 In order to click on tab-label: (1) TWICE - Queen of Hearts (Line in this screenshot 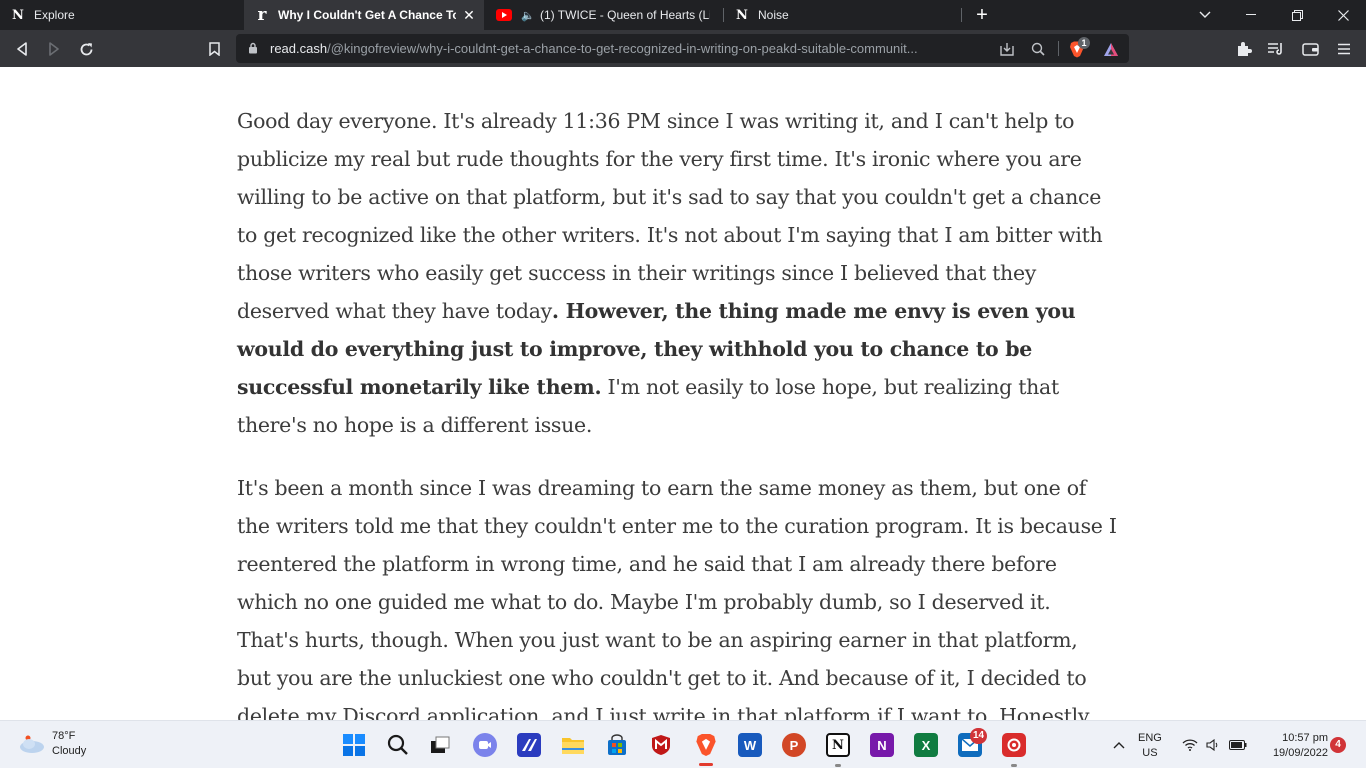, I will do `click(625, 15)`.